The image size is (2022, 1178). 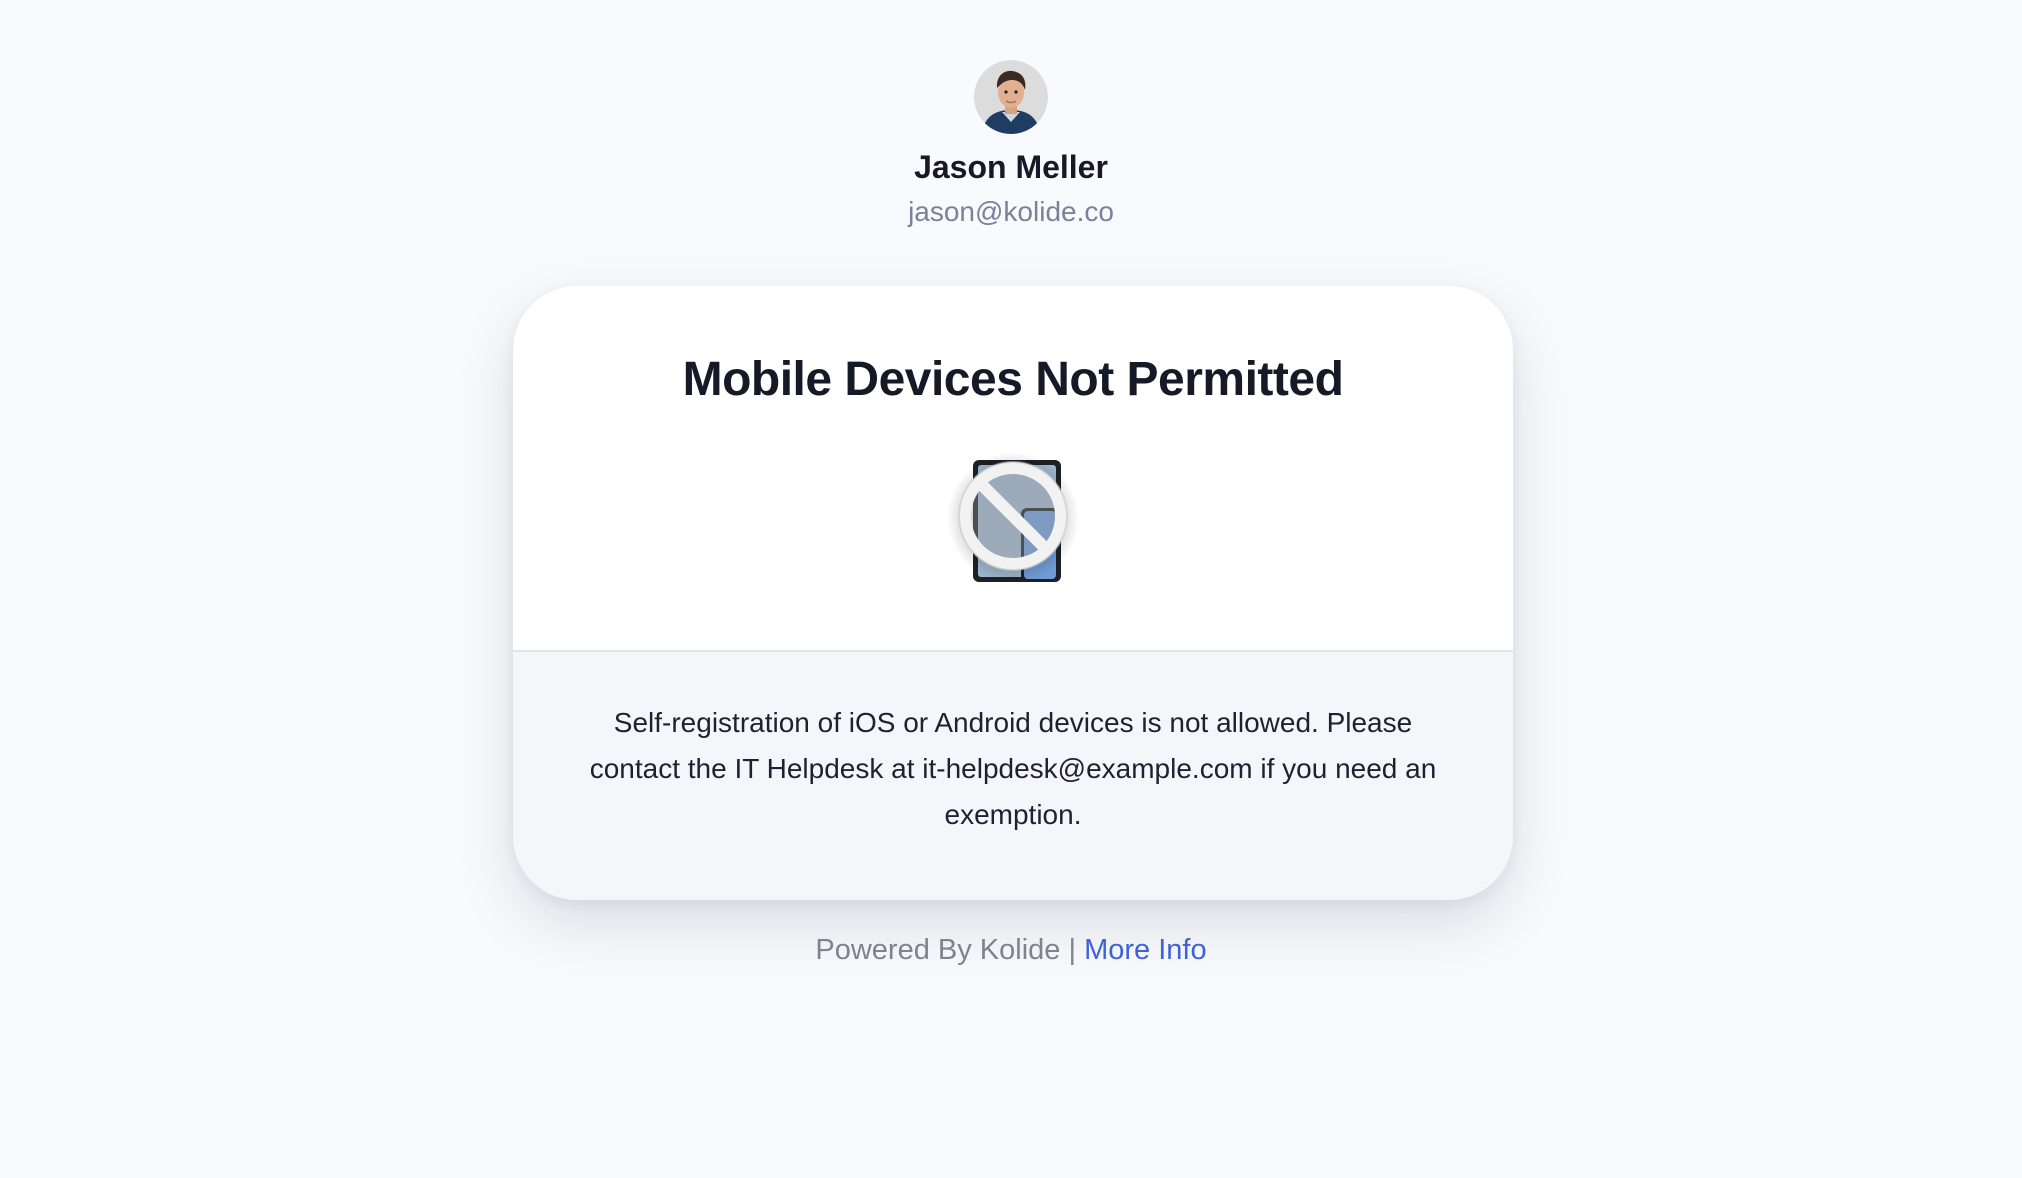 I want to click on user-email: jason@kolide.co, so click(x=1011, y=211).